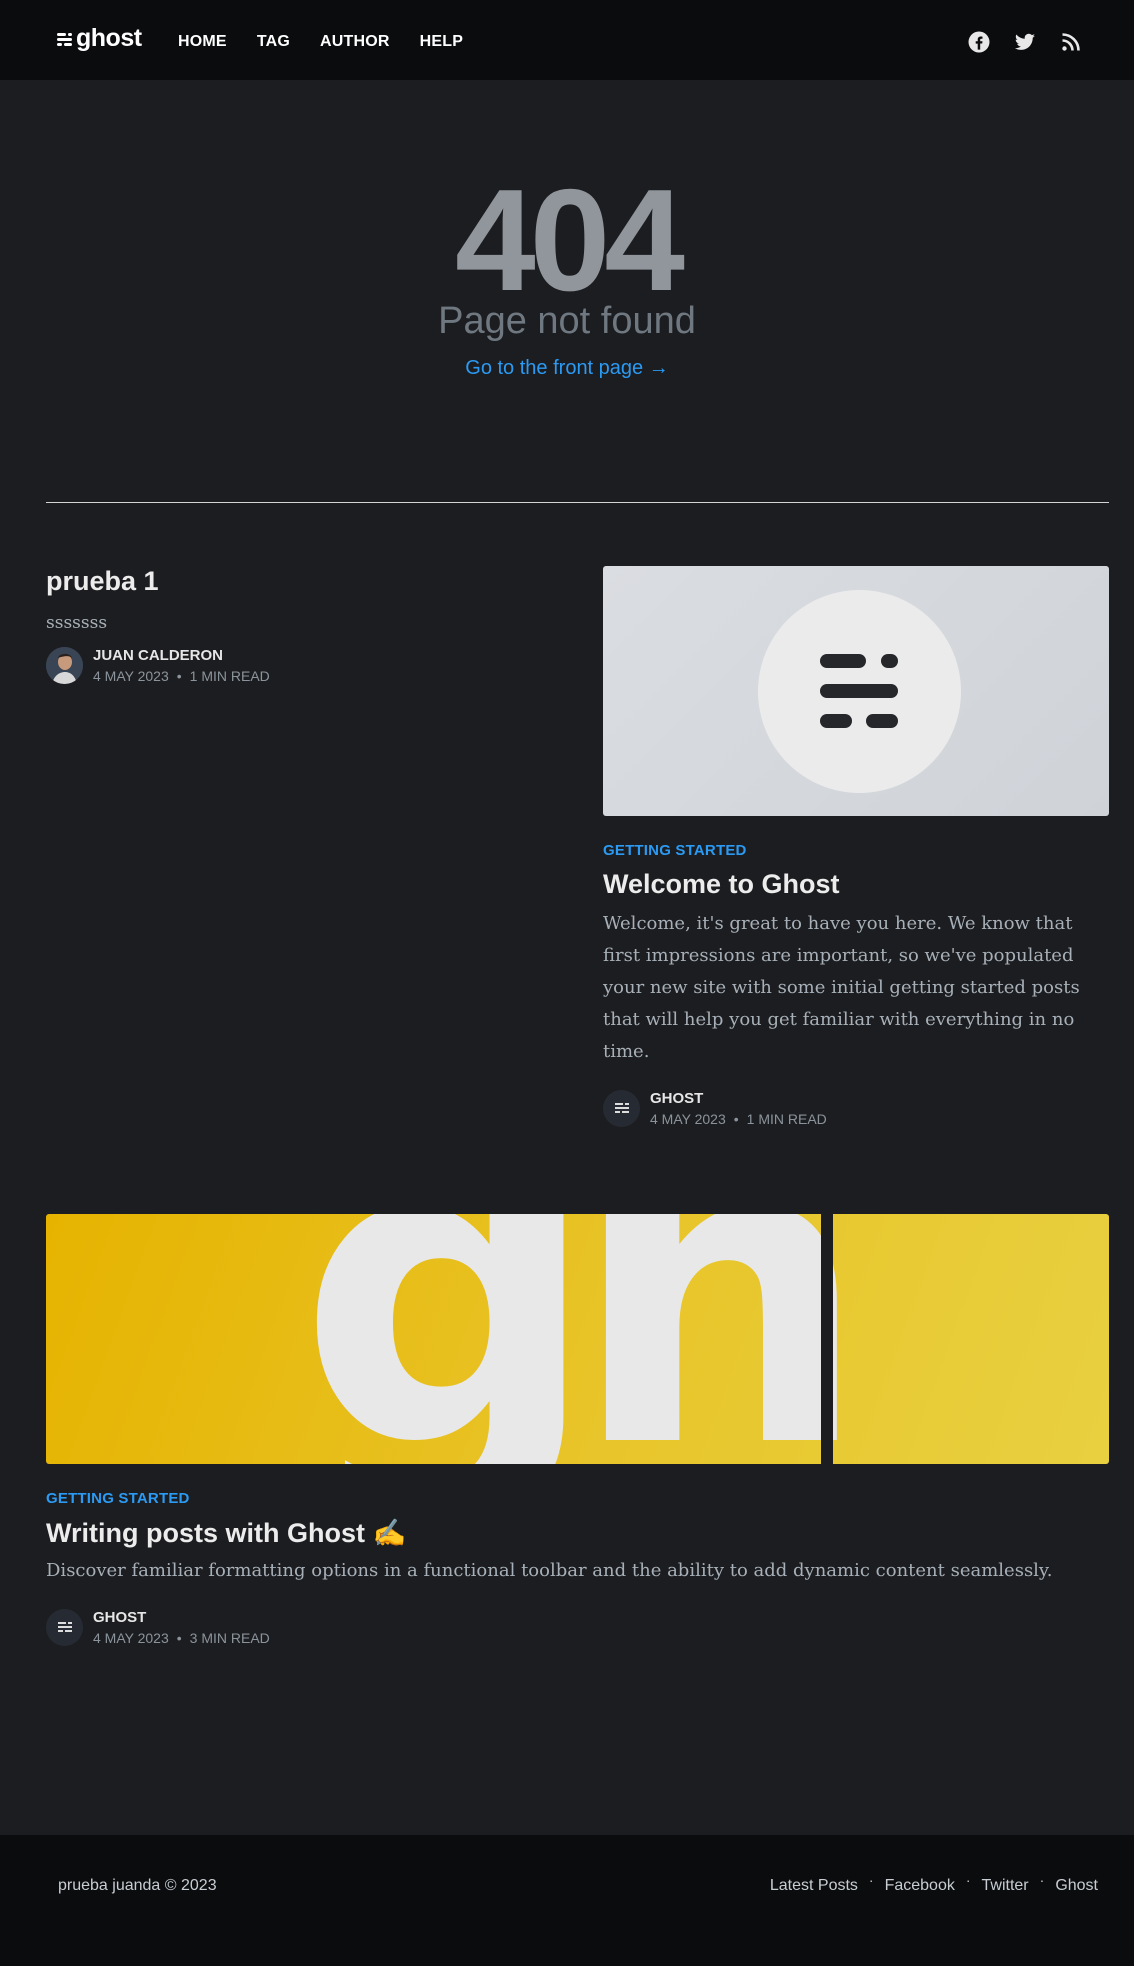 The width and height of the screenshot is (1134, 1966). What do you see at coordinates (577, 1533) in the screenshot?
I see `post-title: Writing posts with Ghost ✍️` at bounding box center [577, 1533].